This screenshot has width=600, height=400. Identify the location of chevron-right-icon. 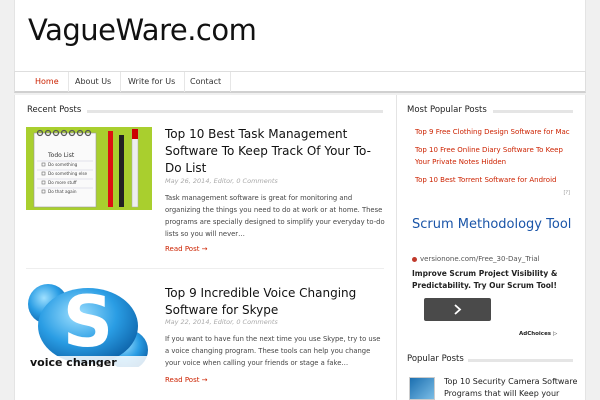
(458, 309).